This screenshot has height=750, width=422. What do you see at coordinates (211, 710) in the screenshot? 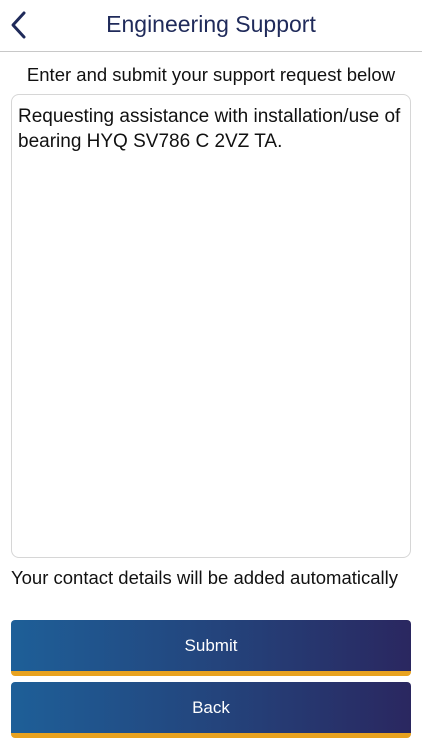
I see `back-button: Back` at bounding box center [211, 710].